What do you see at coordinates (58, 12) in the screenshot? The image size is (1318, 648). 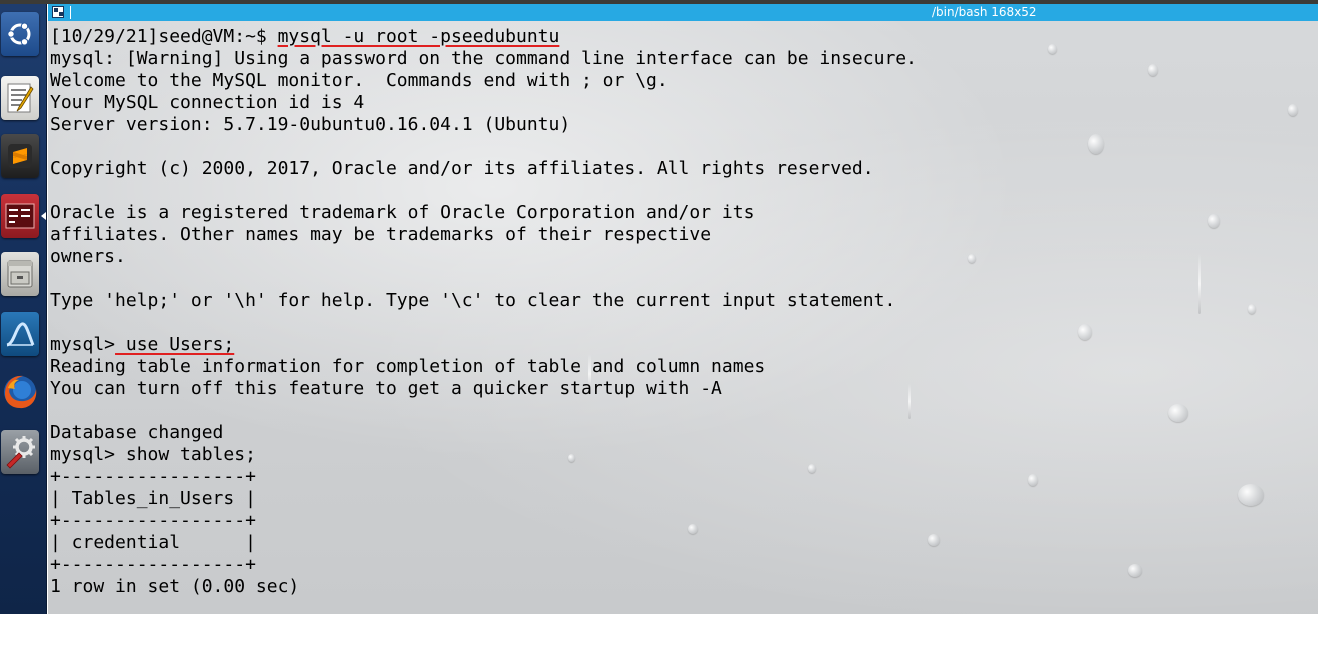 I see `terminal-pane-icon` at bounding box center [58, 12].